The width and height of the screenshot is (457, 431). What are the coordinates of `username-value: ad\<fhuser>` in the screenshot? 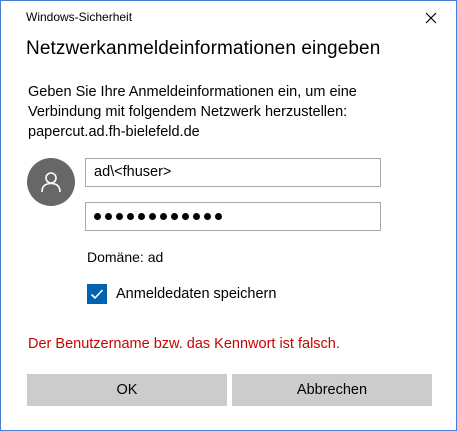 It's located at (133, 172).